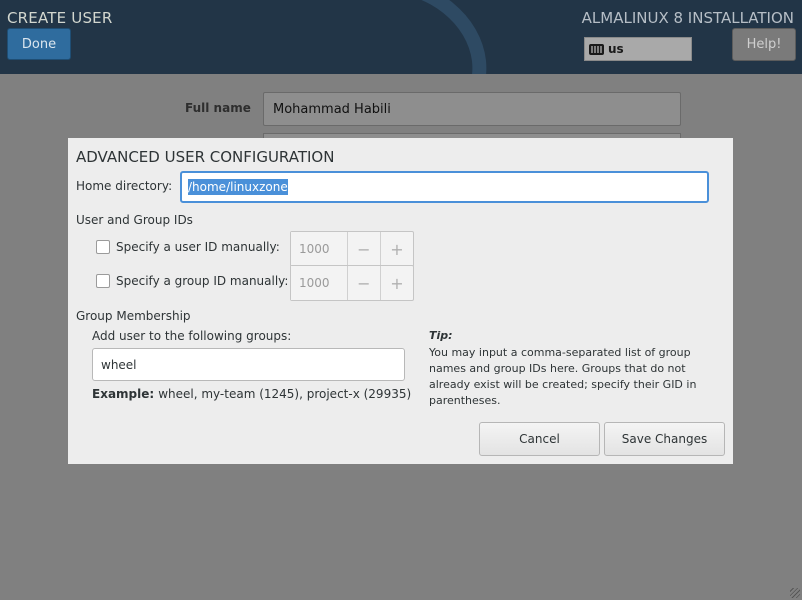 The width and height of the screenshot is (802, 600). What do you see at coordinates (363, 283) in the screenshot?
I see `gid-decrement-button: −` at bounding box center [363, 283].